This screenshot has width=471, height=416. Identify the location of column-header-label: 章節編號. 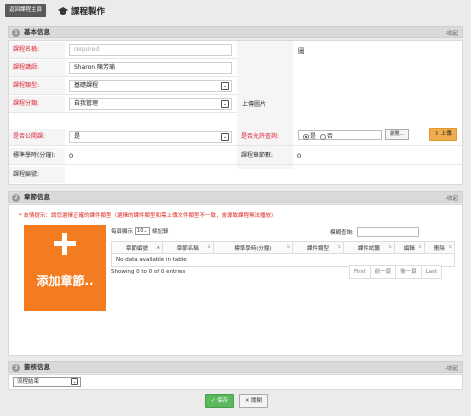
(136, 248).